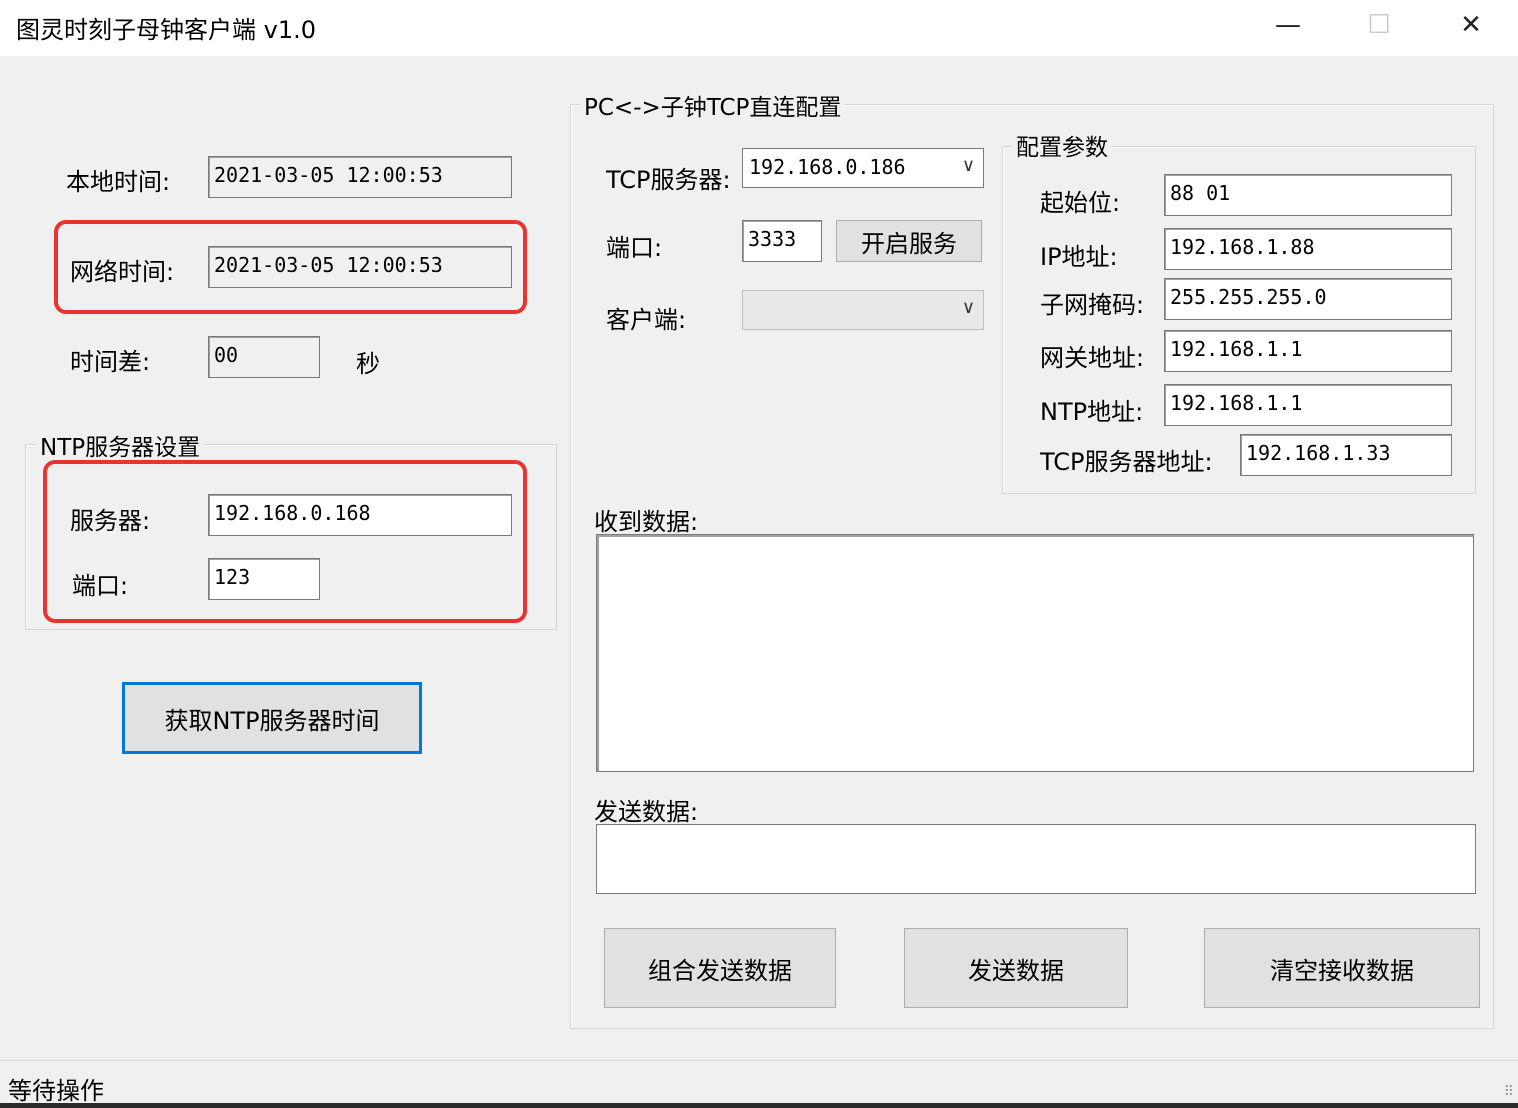 The width and height of the screenshot is (1518, 1108). I want to click on received-data-textarea, so click(1035, 653).